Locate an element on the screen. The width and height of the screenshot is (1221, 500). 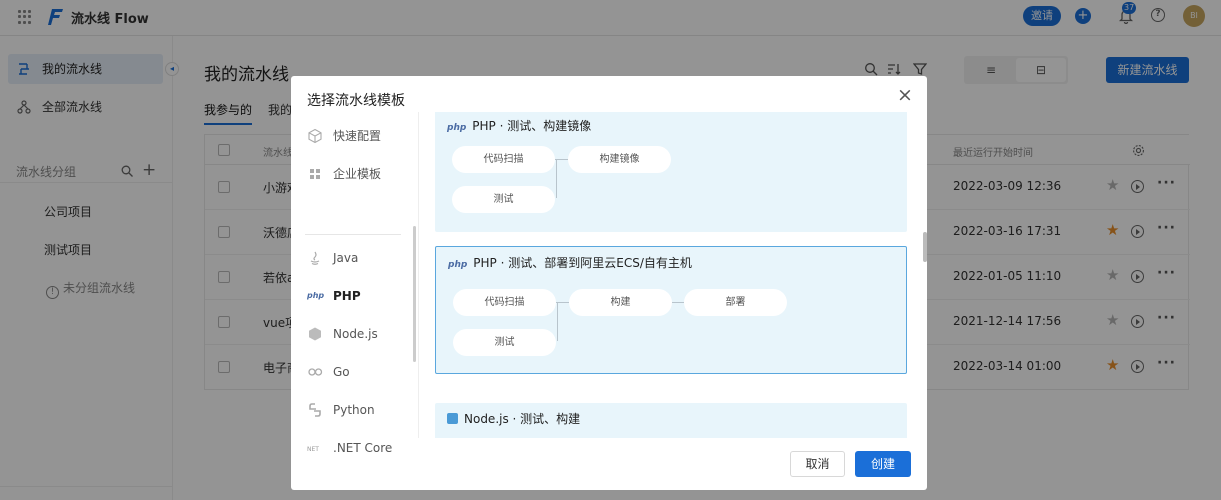
template-title: php PHP · 测试、构建镜像 is located at coordinates (519, 125).